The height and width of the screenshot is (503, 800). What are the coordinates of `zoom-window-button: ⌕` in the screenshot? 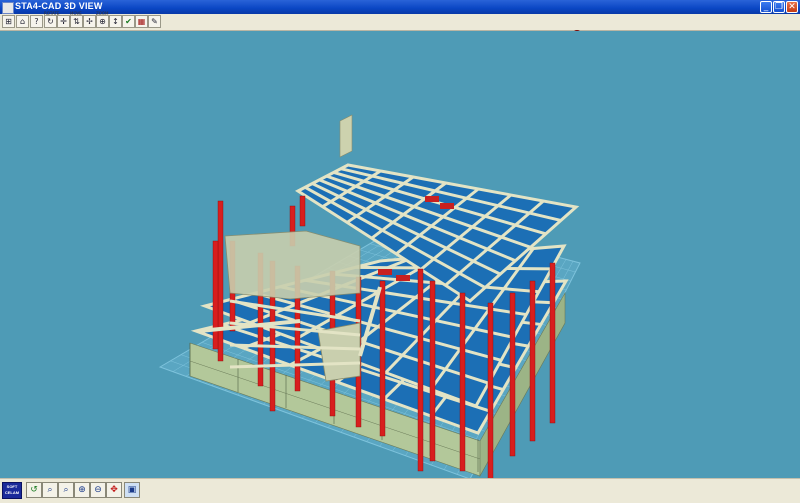 It's located at (66, 490).